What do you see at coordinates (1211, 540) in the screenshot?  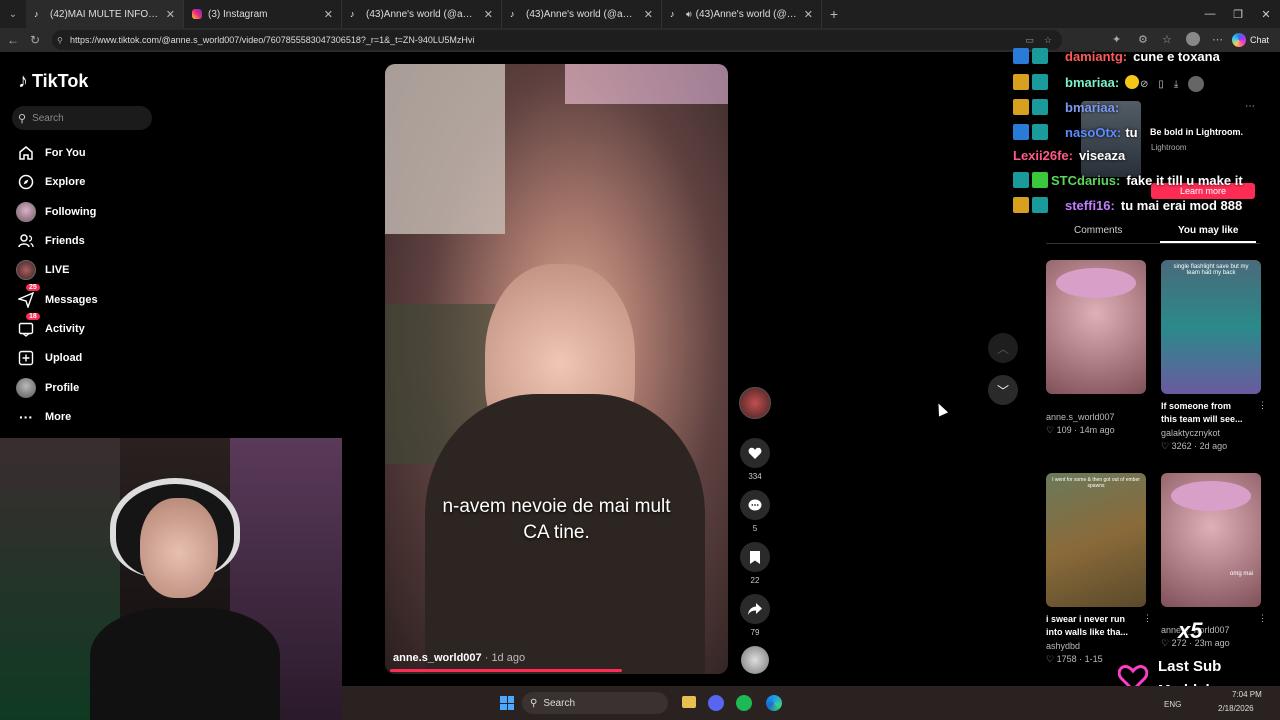 I see `video-thumbnail: omg mai` at bounding box center [1211, 540].